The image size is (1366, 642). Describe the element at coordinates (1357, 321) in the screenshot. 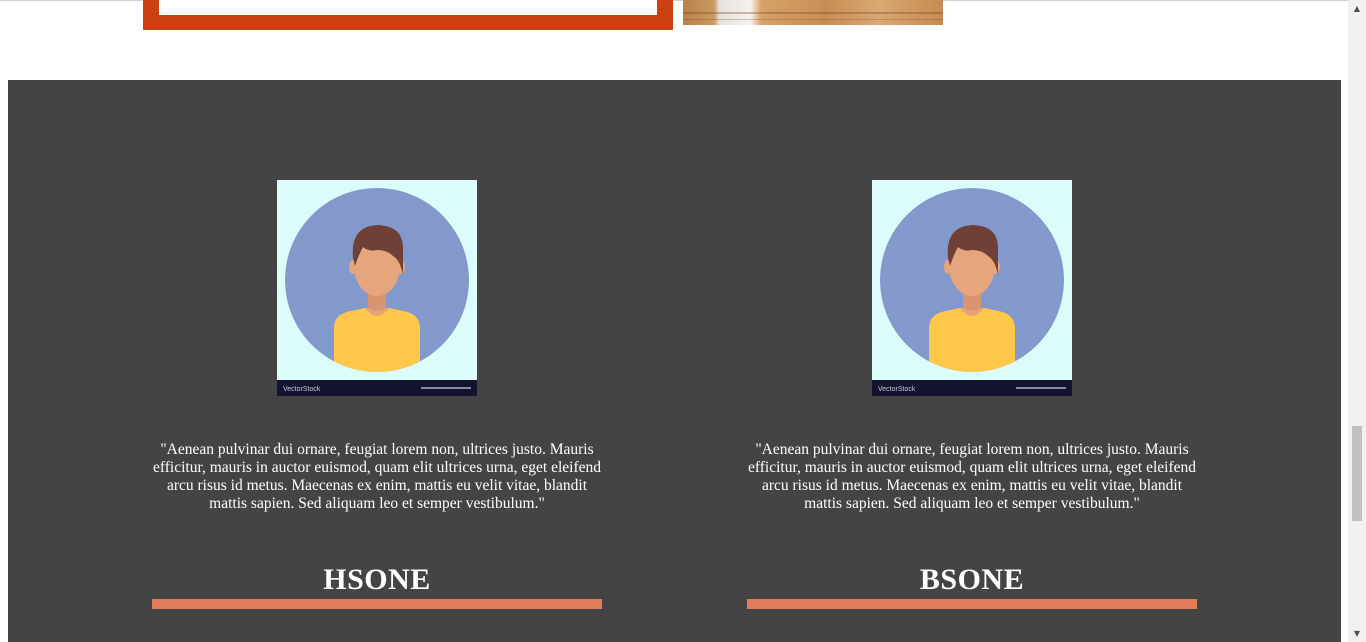

I see `vertical-scrollbar: ▲ ▼` at that location.